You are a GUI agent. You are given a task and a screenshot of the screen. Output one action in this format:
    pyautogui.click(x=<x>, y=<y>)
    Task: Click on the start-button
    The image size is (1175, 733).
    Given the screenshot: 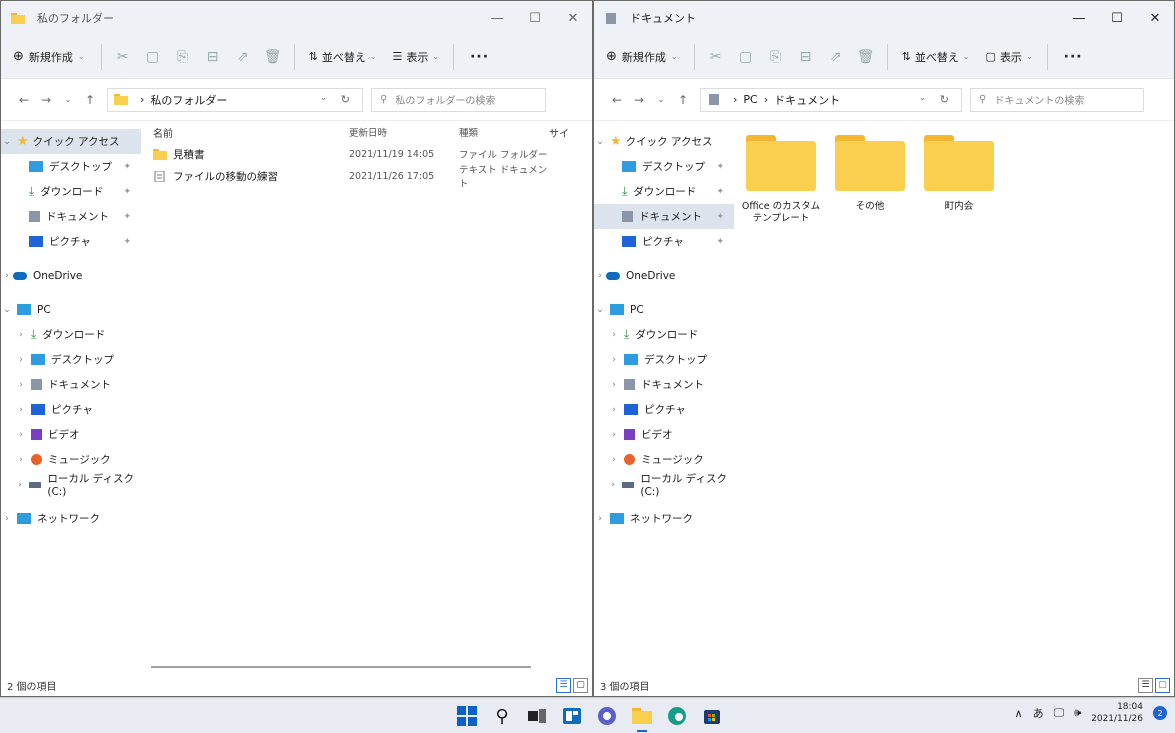 What is the action you would take?
    pyautogui.click(x=467, y=716)
    